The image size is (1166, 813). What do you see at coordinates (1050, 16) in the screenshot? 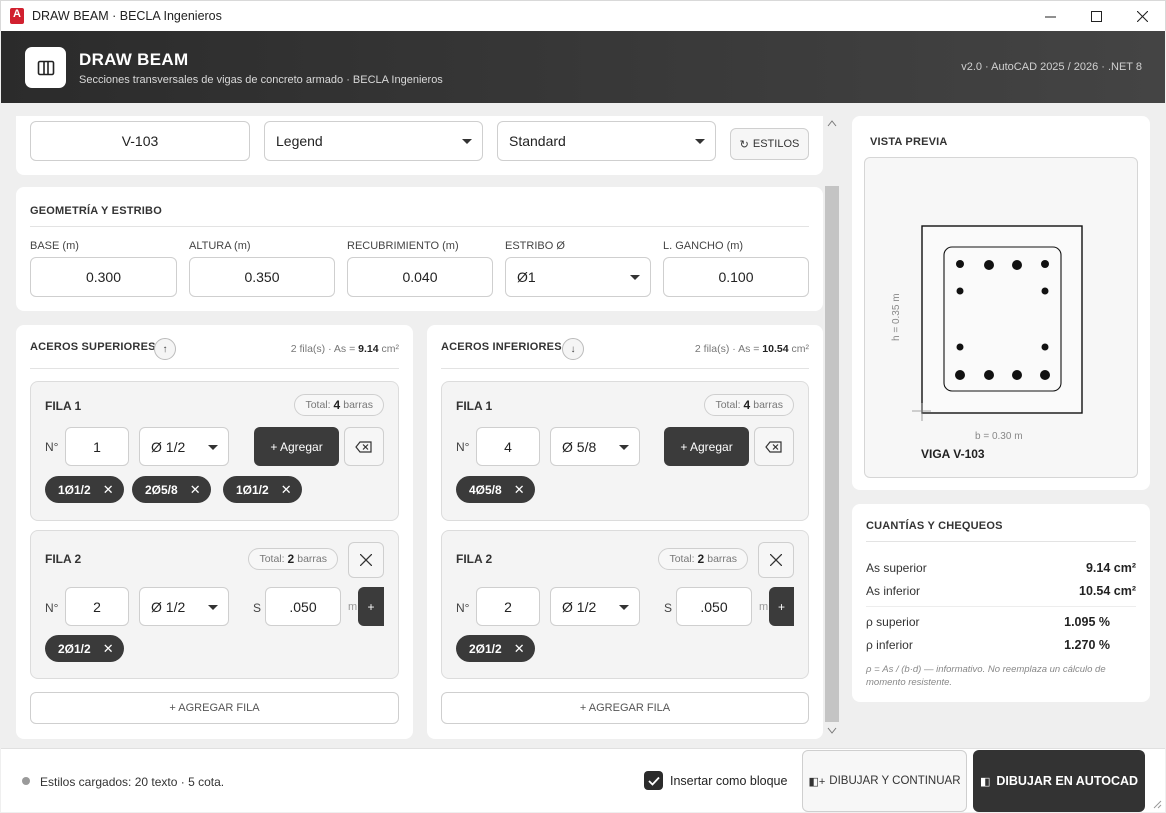
I see `minimize-button` at bounding box center [1050, 16].